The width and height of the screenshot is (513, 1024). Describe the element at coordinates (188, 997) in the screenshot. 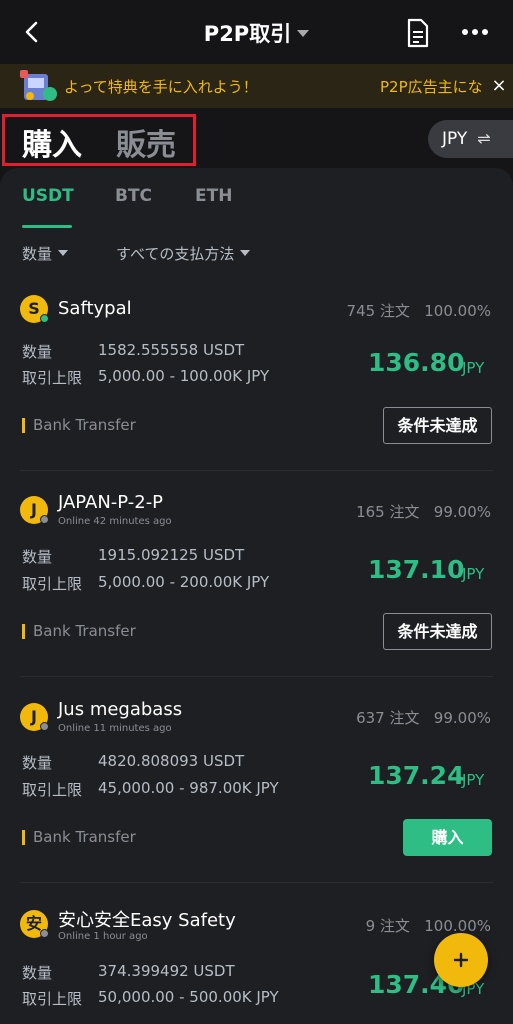

I see `limit-value: 50,000.00 - 500.00K JPY` at that location.